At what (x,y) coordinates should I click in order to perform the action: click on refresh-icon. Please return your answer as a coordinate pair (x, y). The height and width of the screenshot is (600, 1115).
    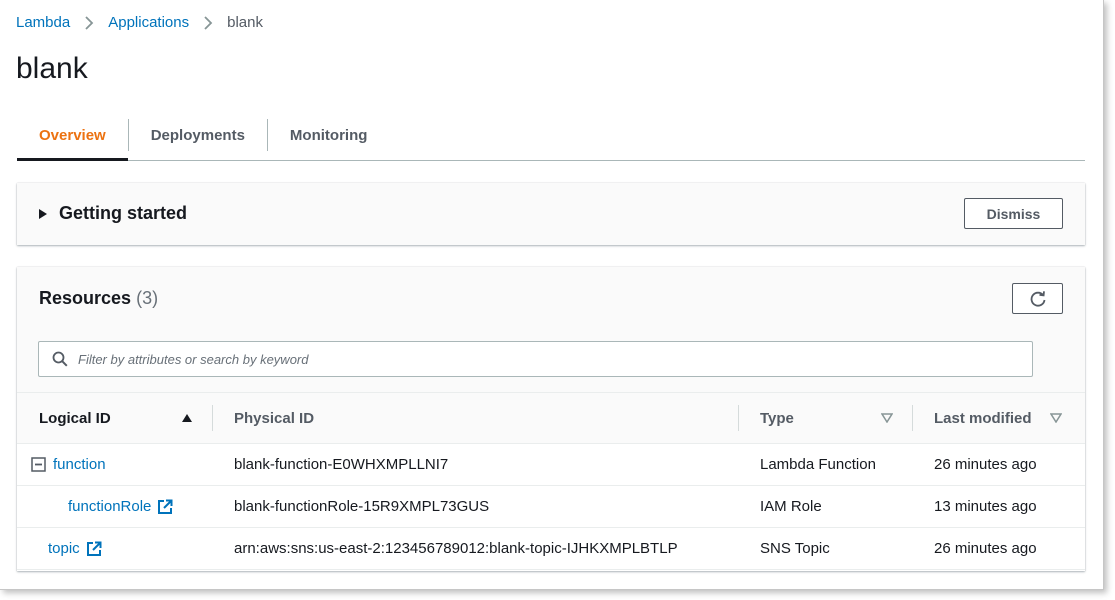
    Looking at the image, I should click on (1037, 298).